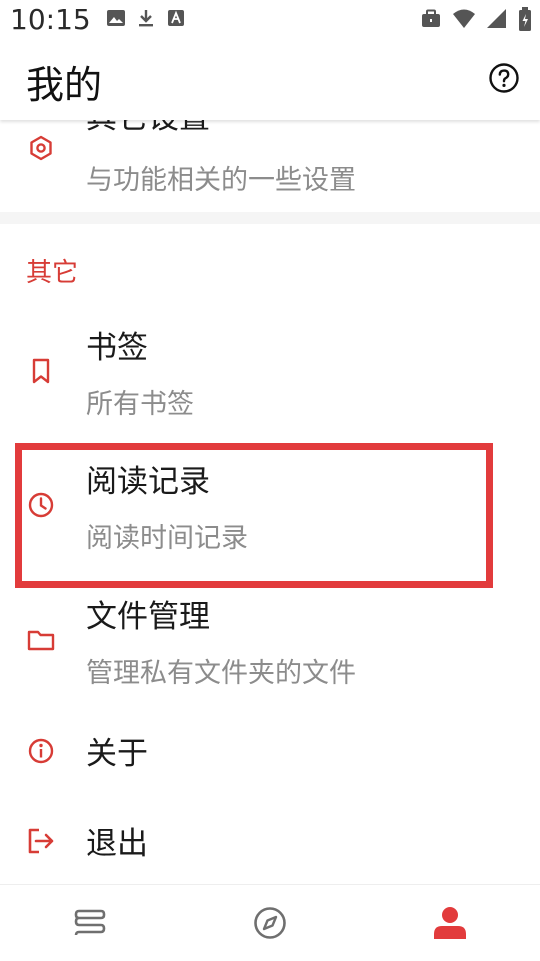  I want to click on folder-icon, so click(41, 640).